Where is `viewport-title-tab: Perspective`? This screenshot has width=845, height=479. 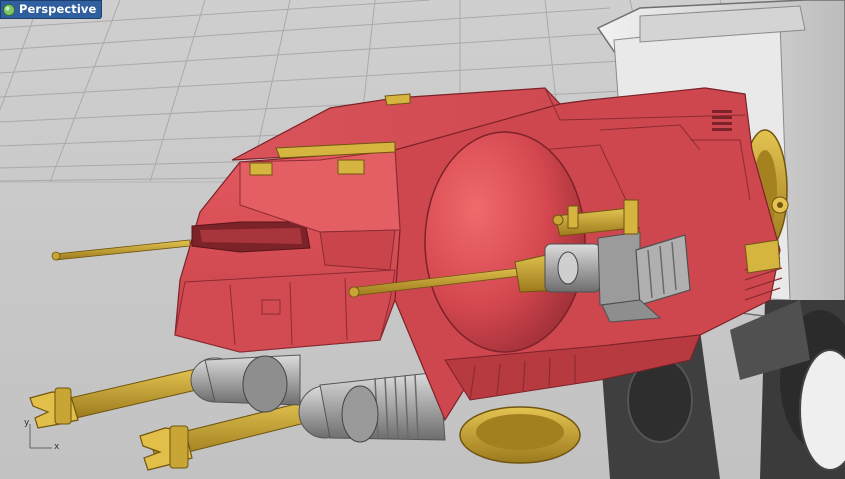 viewport-title-tab: Perspective is located at coordinates (51, 9).